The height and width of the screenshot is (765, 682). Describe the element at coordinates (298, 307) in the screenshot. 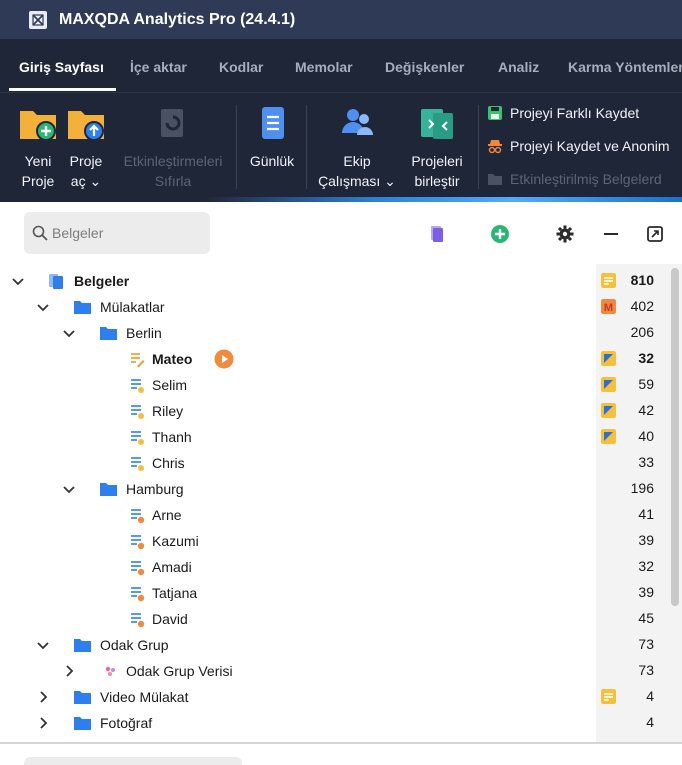

I see `tree-row-mulakatlar: Mülakatlar` at that location.